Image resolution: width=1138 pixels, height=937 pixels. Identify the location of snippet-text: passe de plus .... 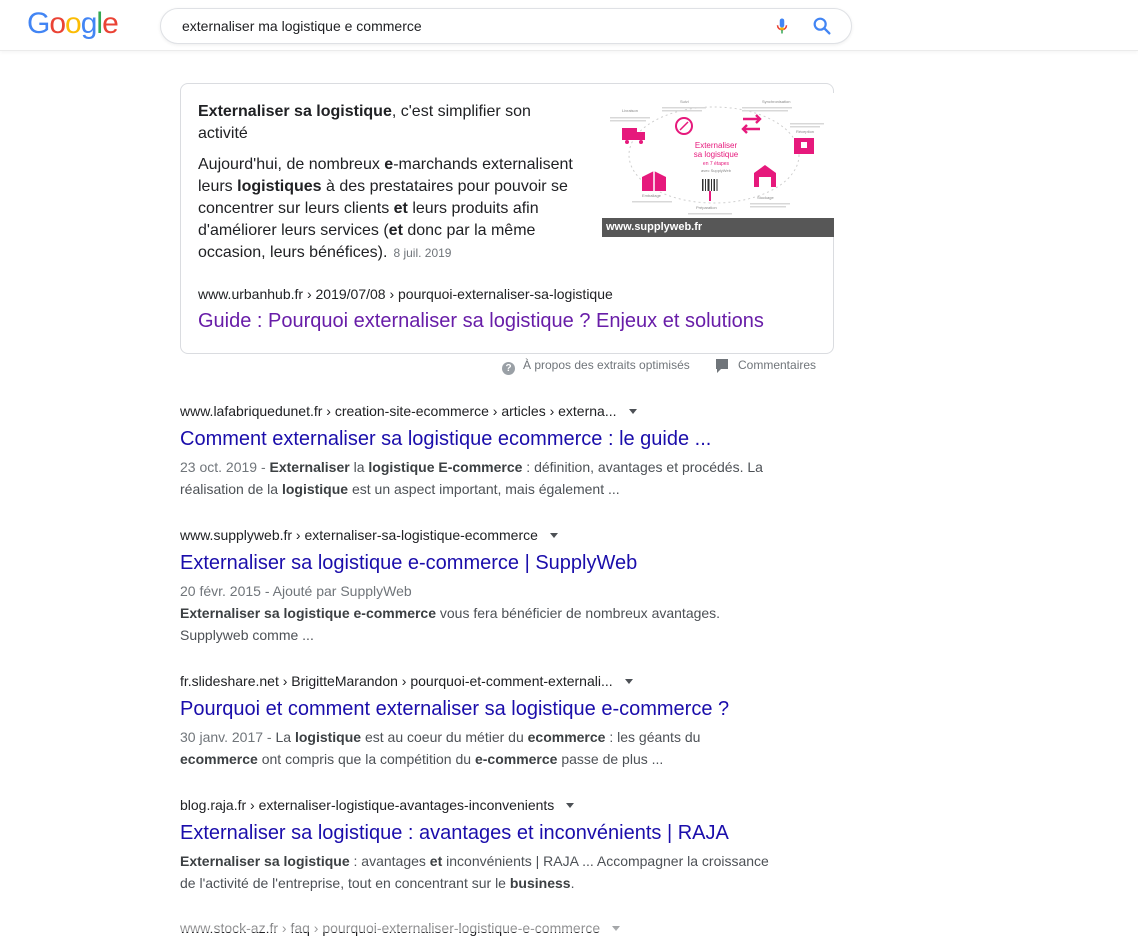
(610, 759).